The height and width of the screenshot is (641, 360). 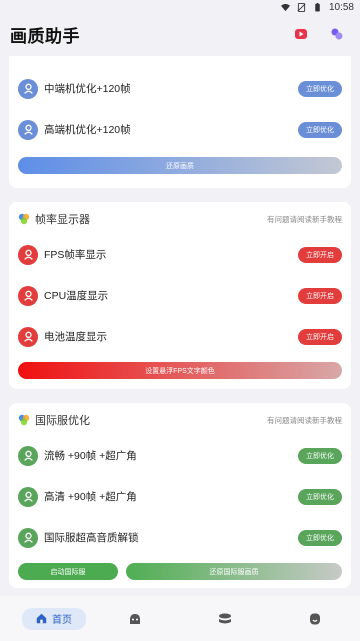 What do you see at coordinates (62, 421) in the screenshot?
I see `section-title: 国际服优化` at bounding box center [62, 421].